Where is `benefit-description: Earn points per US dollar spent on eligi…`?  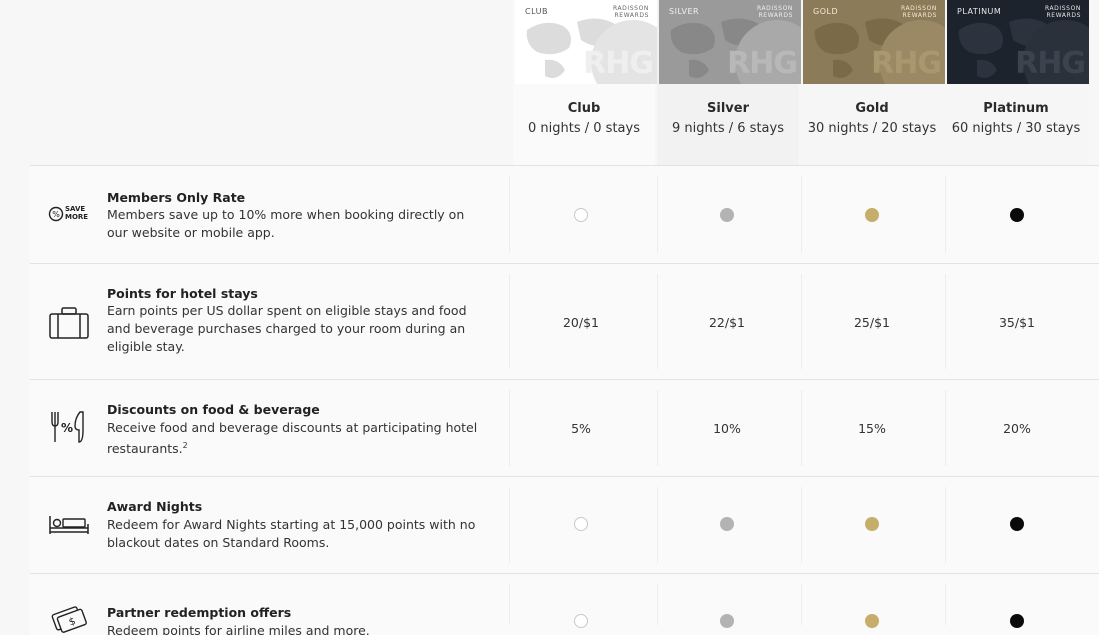
benefit-description: Earn points per US dollar spent on eligi… is located at coordinates (287, 328).